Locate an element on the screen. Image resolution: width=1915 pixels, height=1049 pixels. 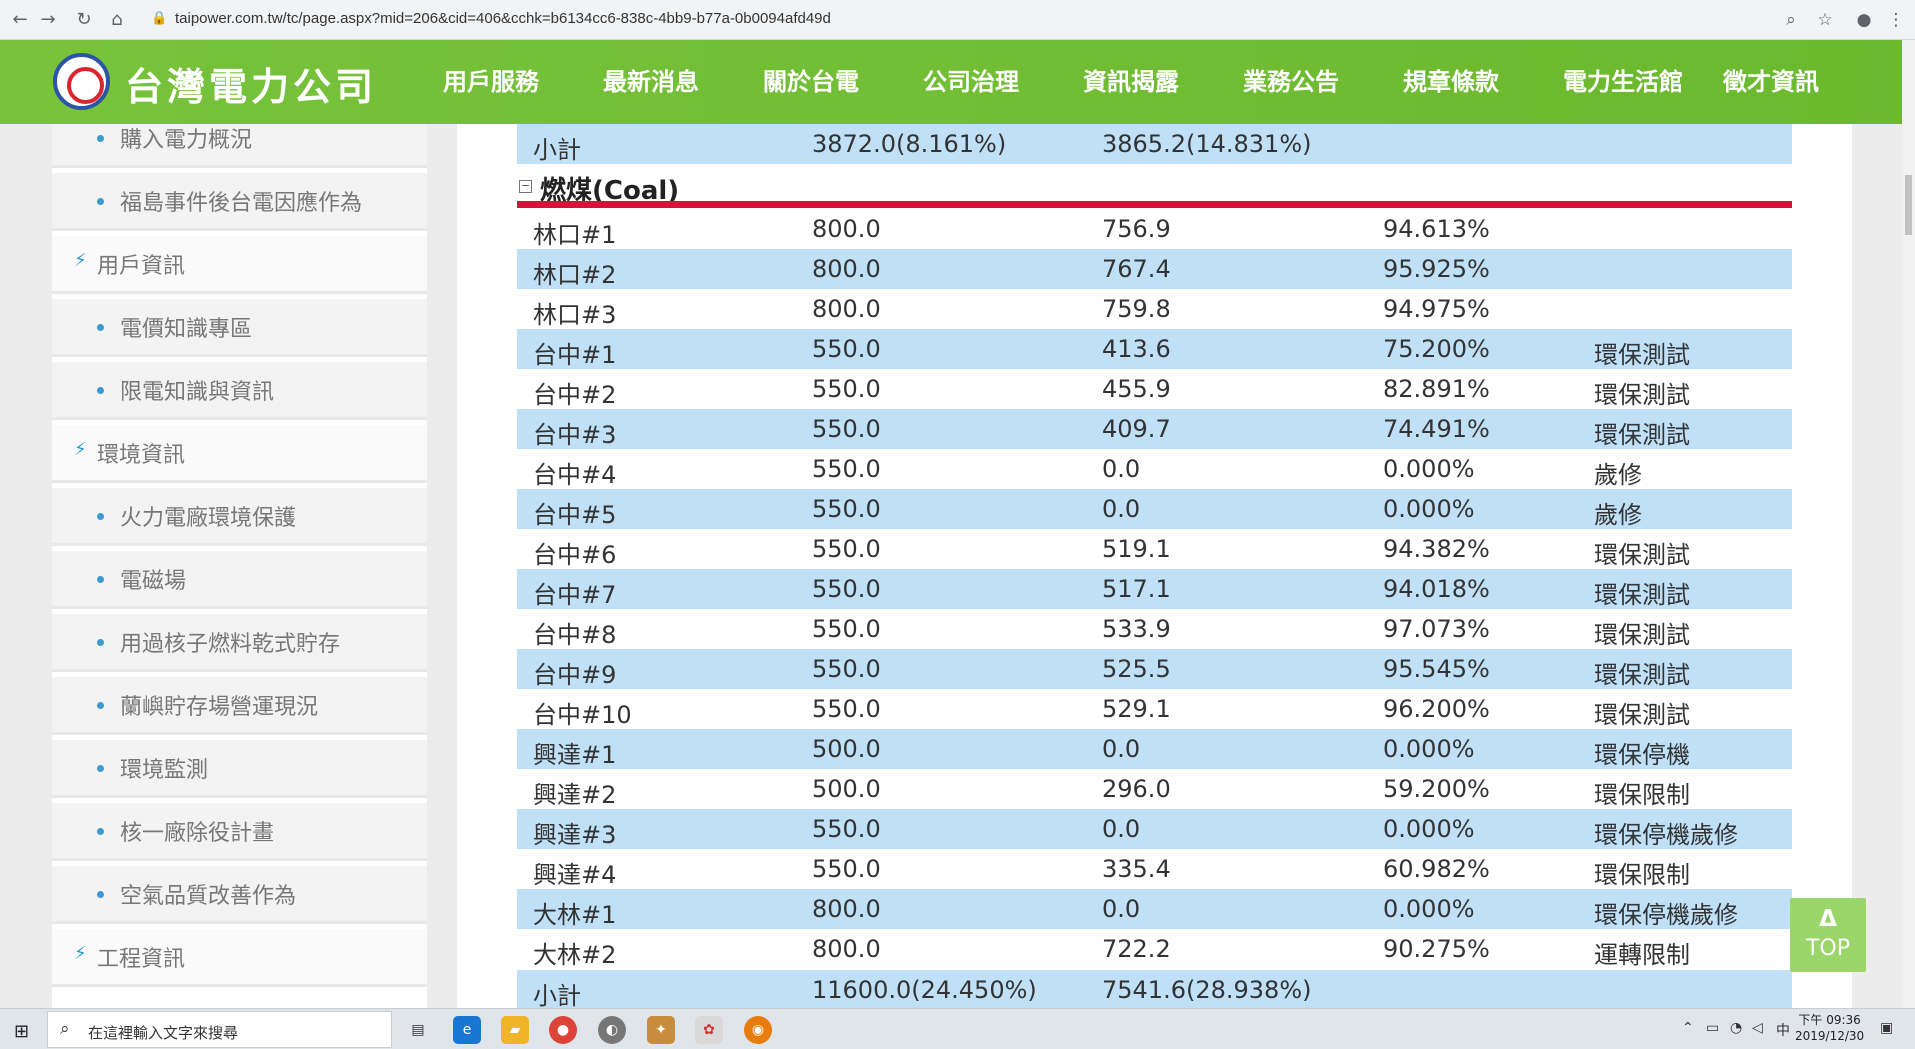
remark: 環保停機歲修 is located at coordinates (1666, 835).